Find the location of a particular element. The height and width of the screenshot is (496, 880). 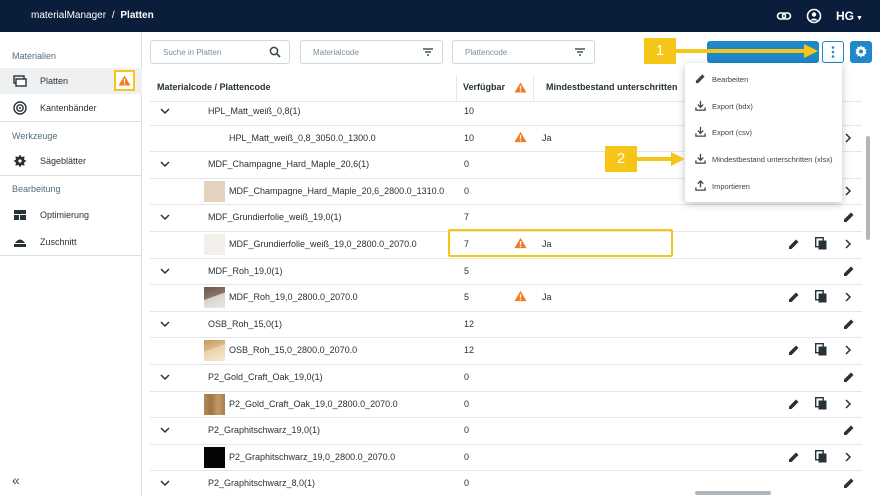

user-icon is located at coordinates (814, 16).